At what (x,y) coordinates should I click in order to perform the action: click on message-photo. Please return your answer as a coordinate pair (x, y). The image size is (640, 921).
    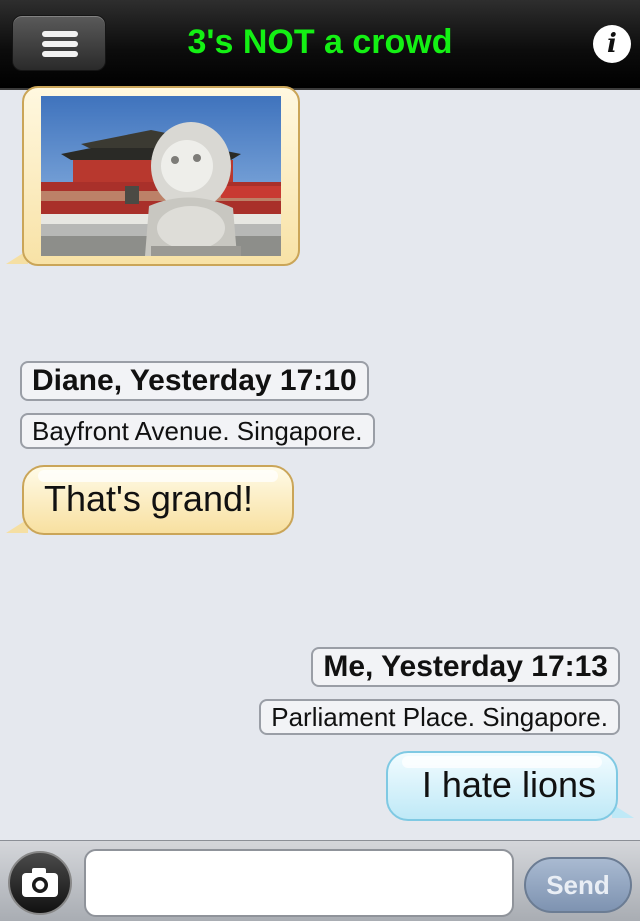
    Looking at the image, I should click on (161, 176).